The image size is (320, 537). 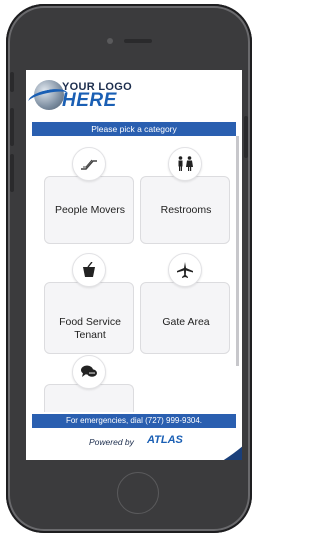 What do you see at coordinates (165, 440) in the screenshot?
I see `atlas-logo: ATLAS` at bounding box center [165, 440].